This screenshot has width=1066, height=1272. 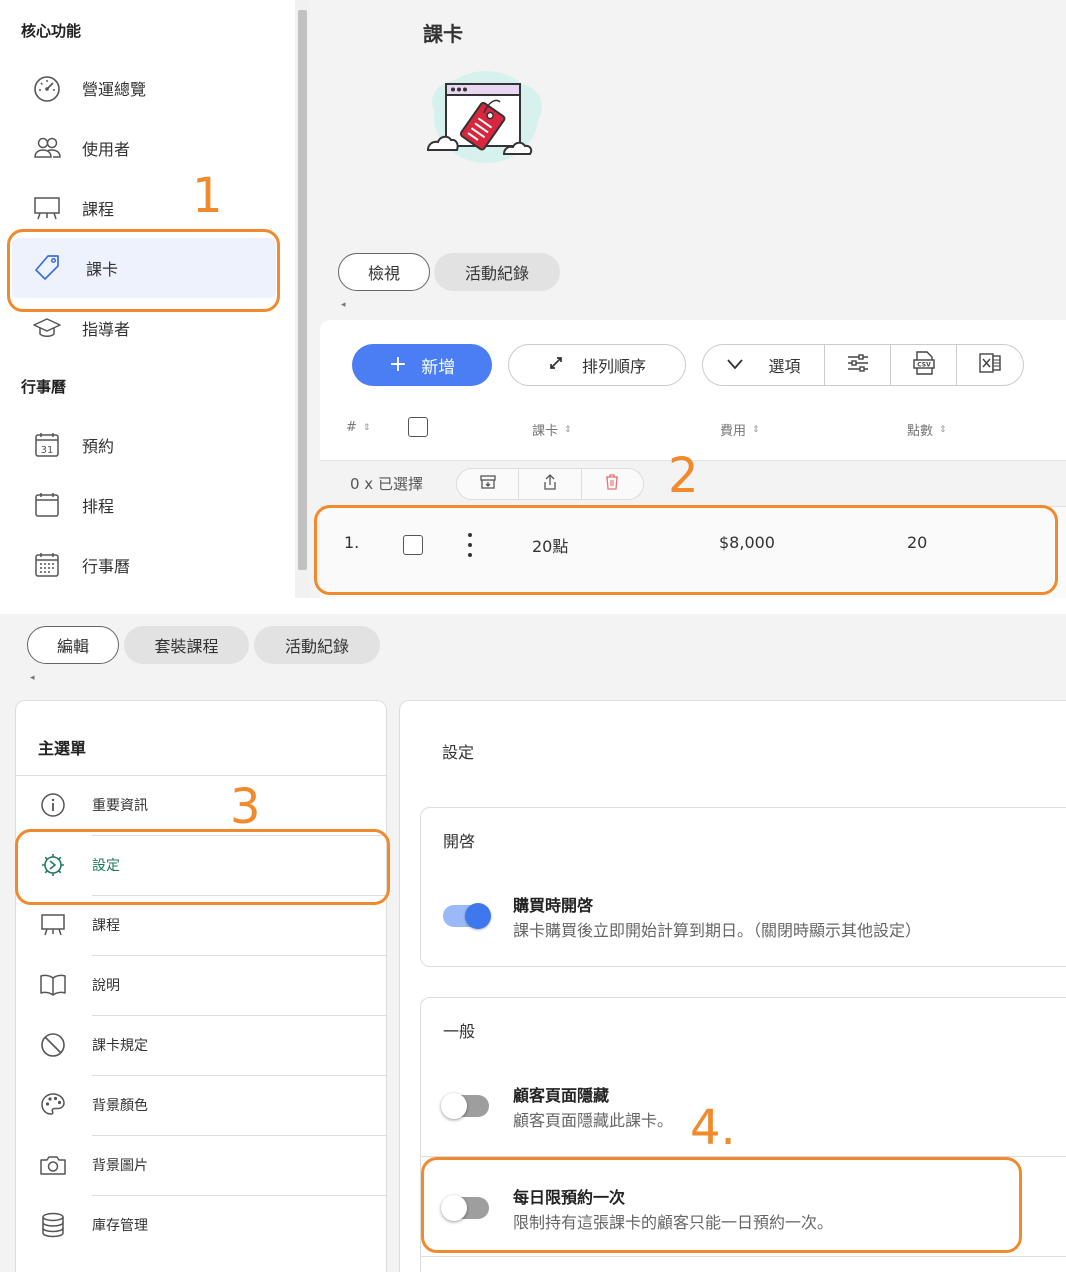 I want to click on tag-icon, so click(x=47, y=268).